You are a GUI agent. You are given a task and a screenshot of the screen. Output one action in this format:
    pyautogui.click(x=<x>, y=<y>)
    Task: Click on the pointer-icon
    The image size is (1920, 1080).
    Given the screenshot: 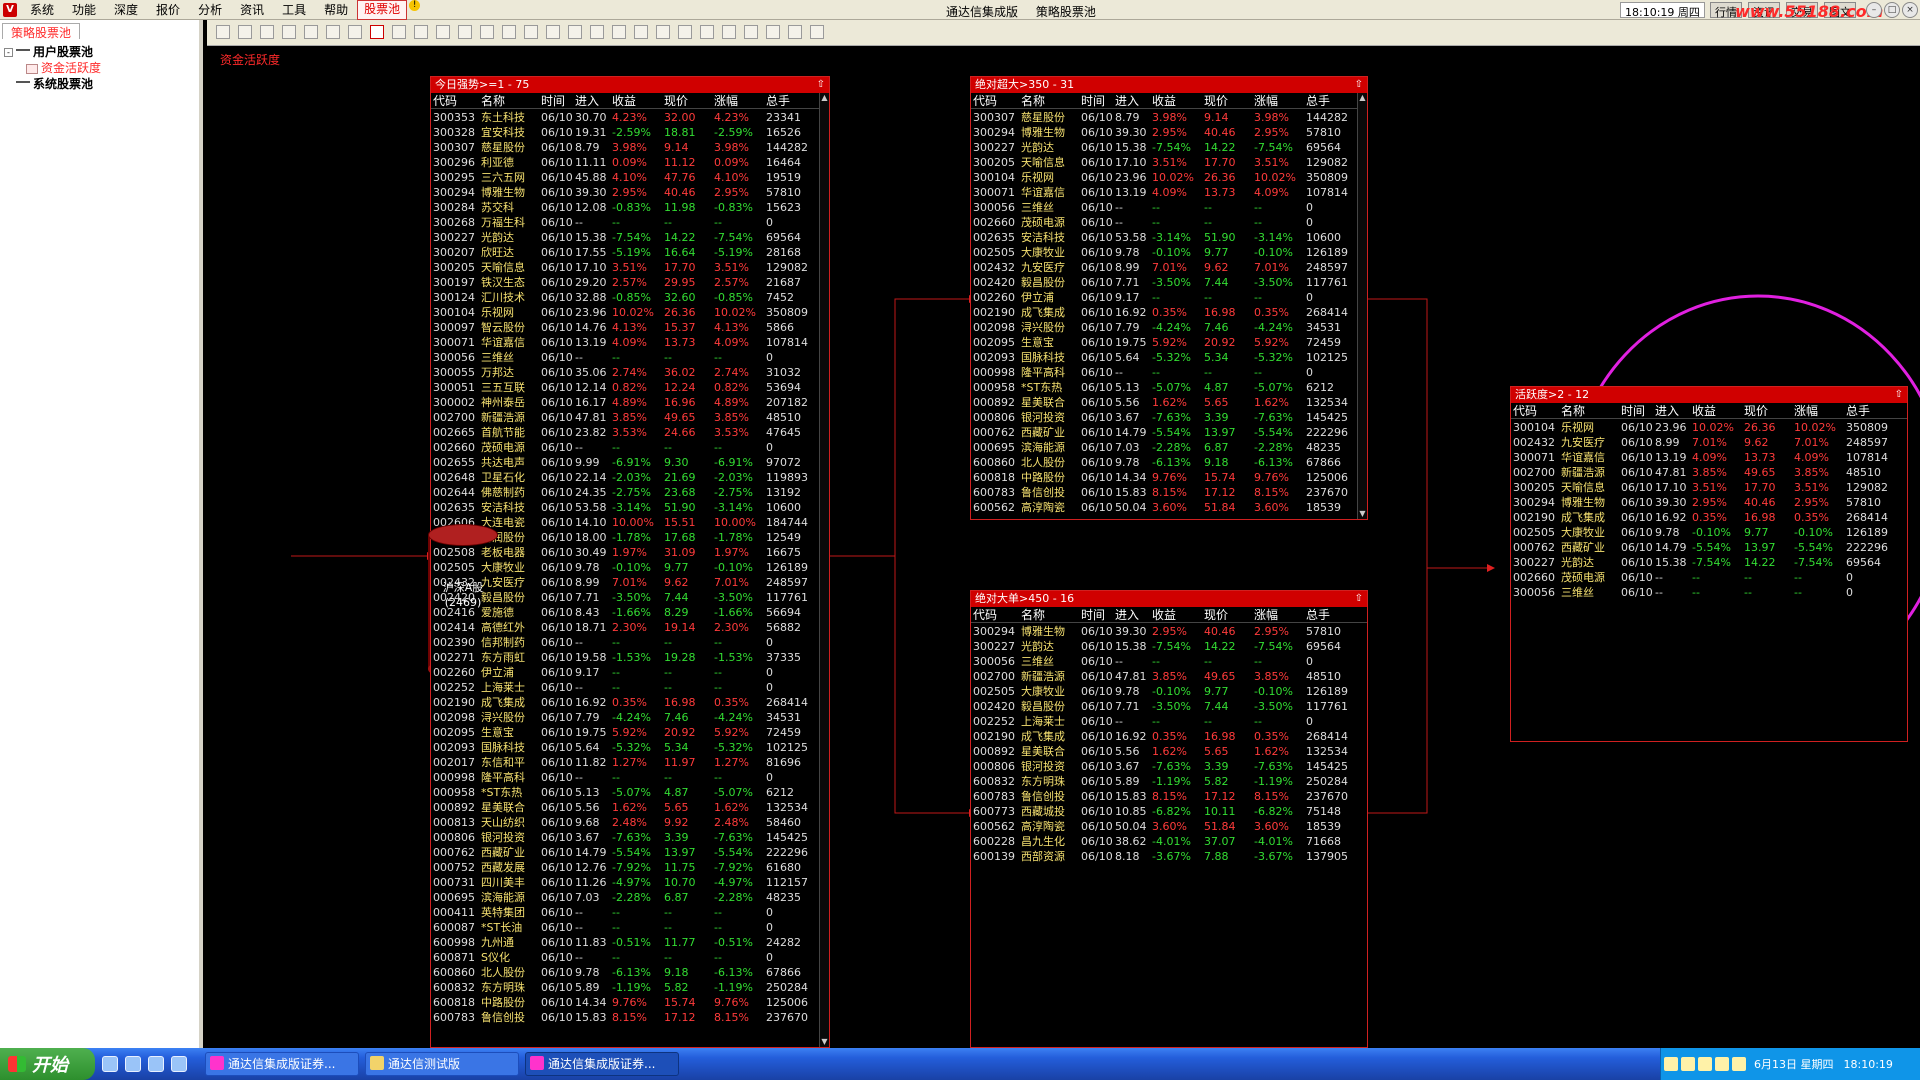 What is the action you would take?
    pyautogui.click(x=377, y=32)
    